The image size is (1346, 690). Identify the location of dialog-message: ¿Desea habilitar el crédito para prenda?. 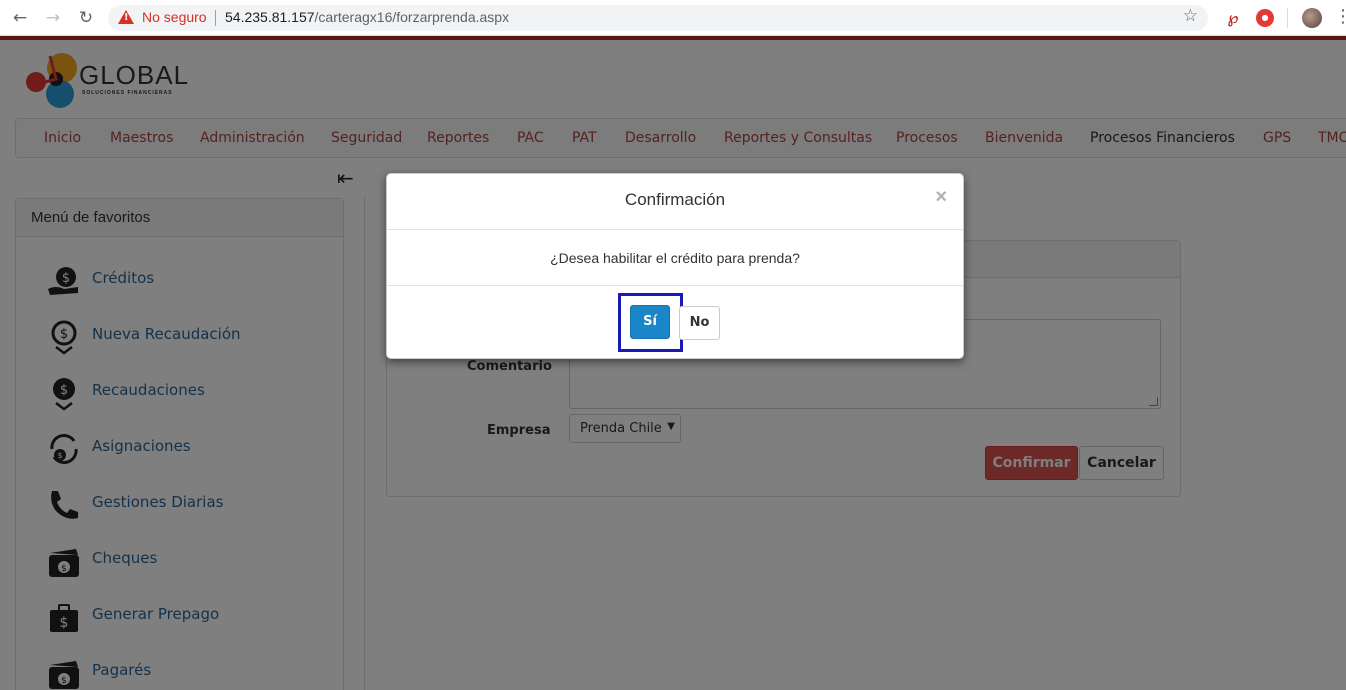
(675, 258).